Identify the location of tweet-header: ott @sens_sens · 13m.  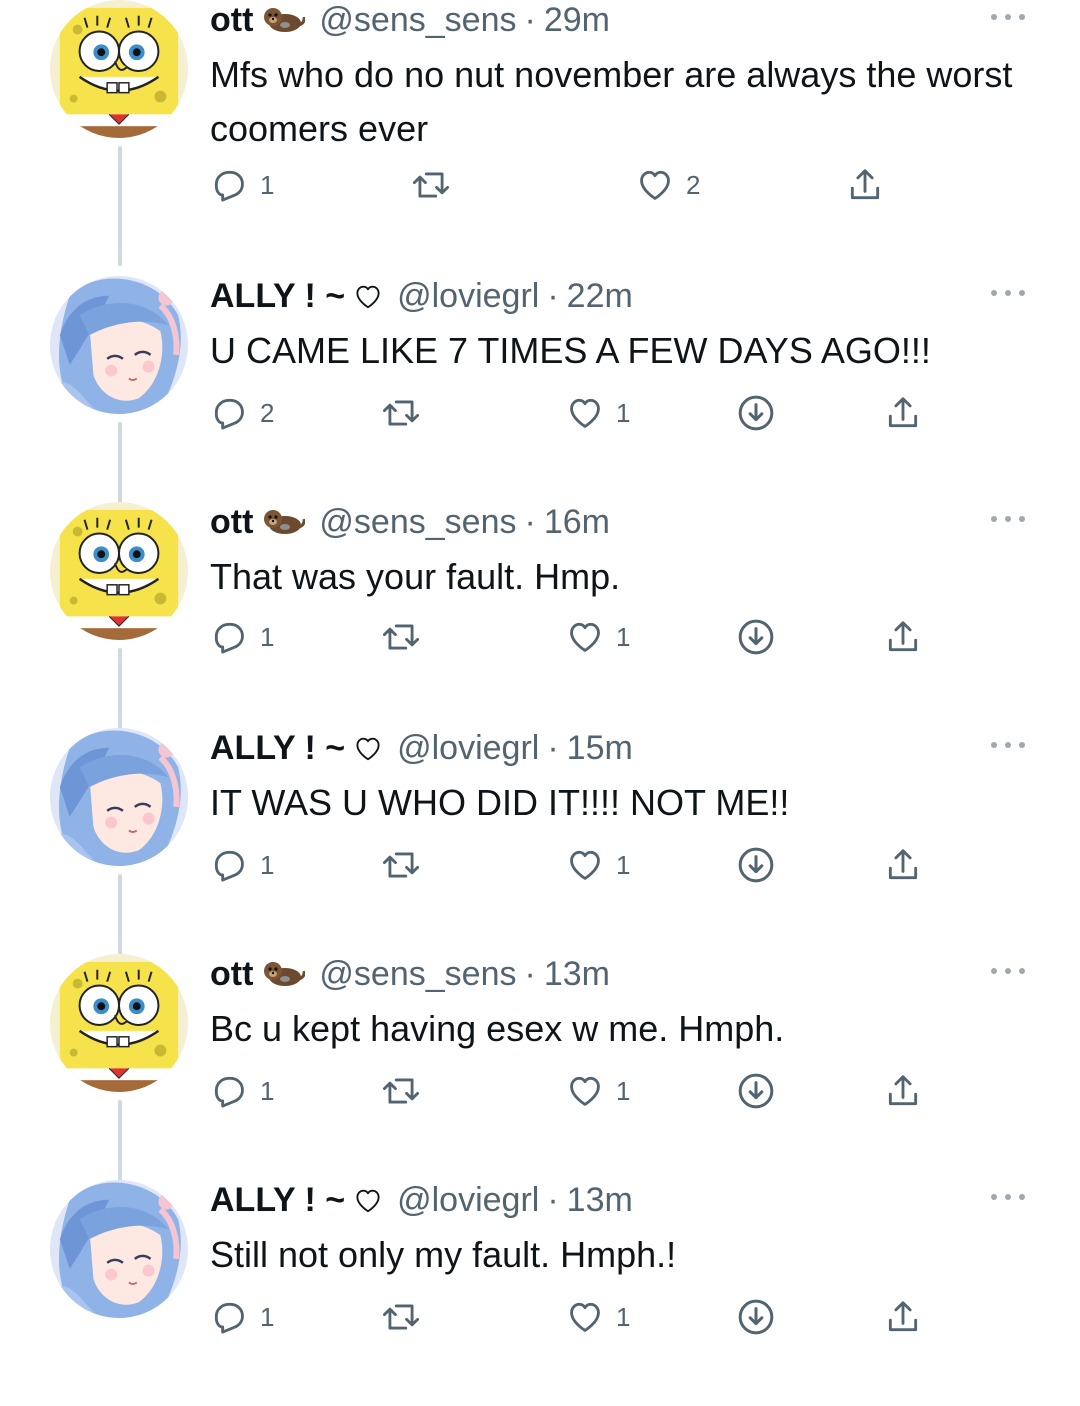
(410, 974).